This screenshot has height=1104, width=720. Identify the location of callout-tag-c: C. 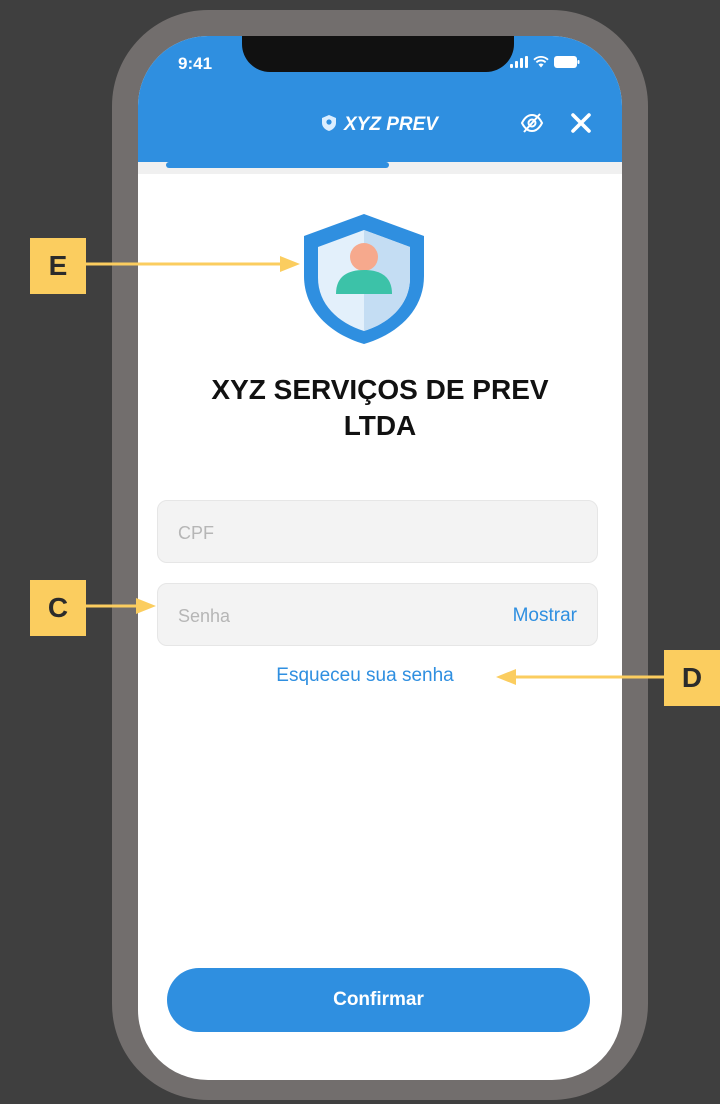
(58, 608).